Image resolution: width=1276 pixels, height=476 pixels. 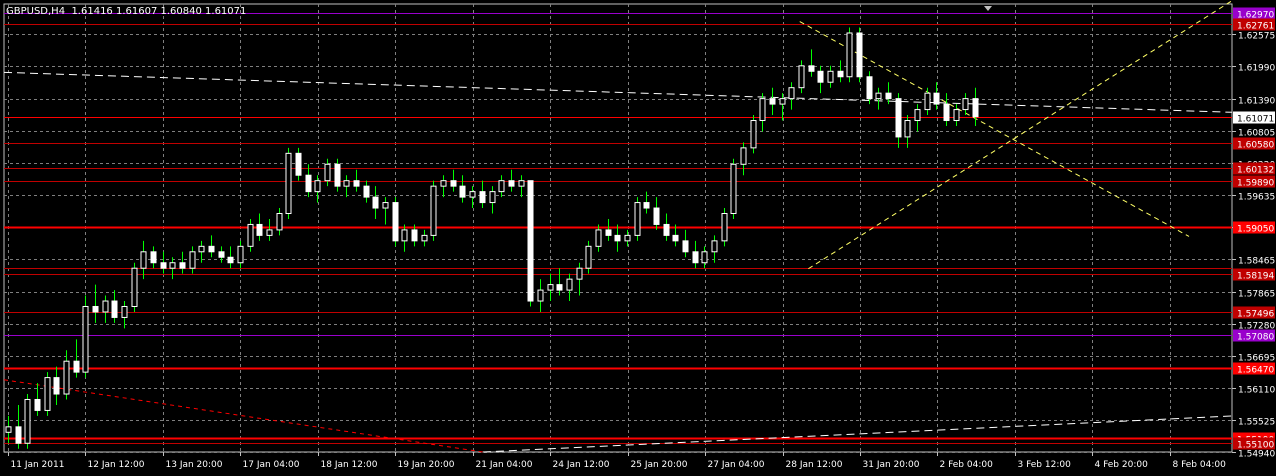 What do you see at coordinates (1255, 371) in the screenshot?
I see `price-level-label: 1.56470` at bounding box center [1255, 371].